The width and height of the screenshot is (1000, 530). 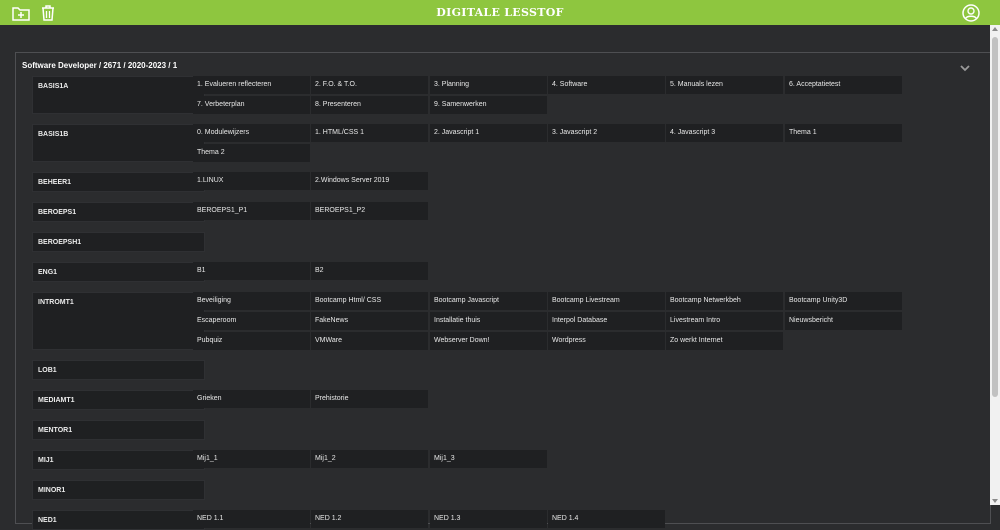 I want to click on lesson-item: Bootcamp Html/ CSS, so click(x=369, y=301).